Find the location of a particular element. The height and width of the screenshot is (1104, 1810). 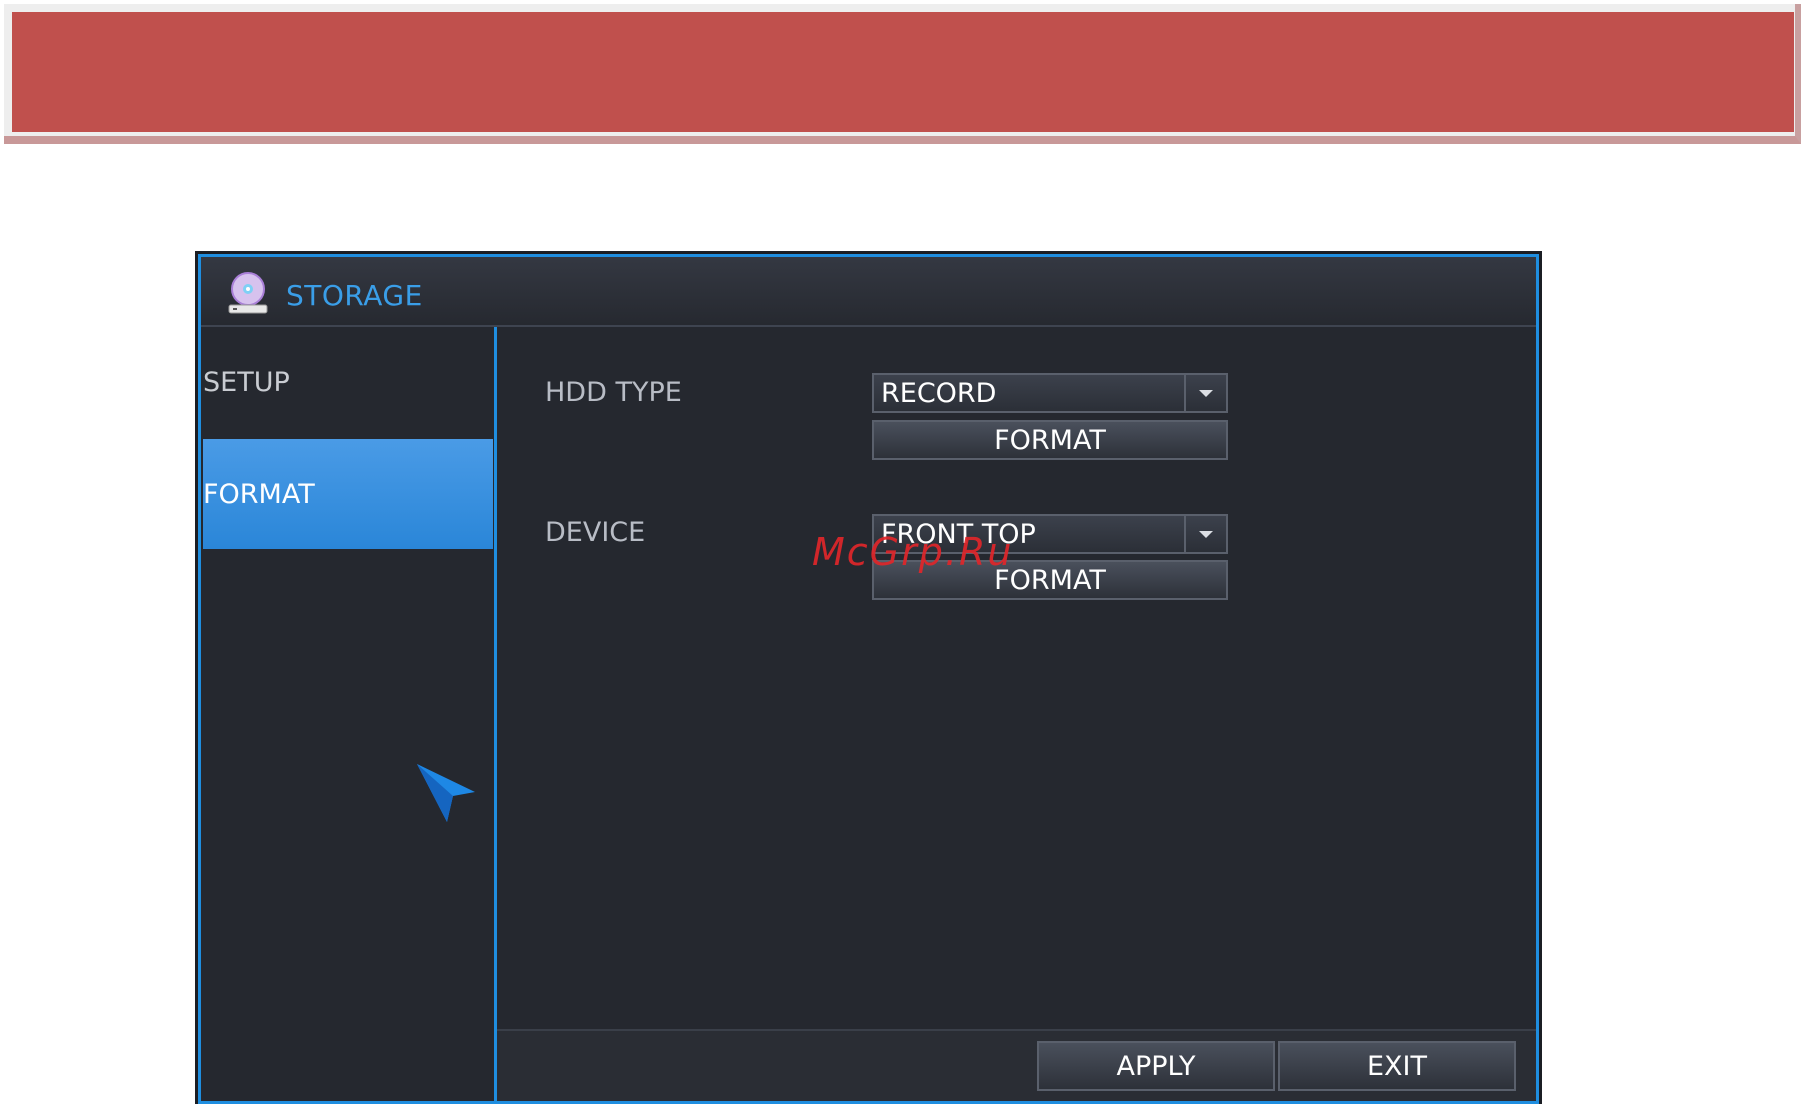

apply-button-label: APPLY is located at coordinates (1156, 1066).